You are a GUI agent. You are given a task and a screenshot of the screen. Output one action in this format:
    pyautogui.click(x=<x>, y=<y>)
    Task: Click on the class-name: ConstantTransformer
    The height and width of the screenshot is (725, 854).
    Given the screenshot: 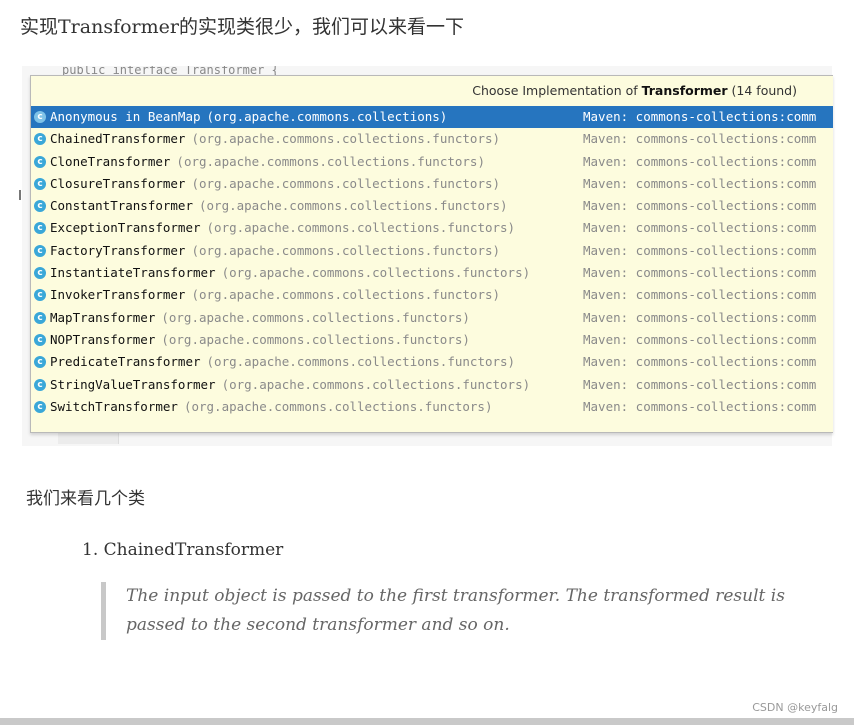 What is the action you would take?
    pyautogui.click(x=121, y=206)
    